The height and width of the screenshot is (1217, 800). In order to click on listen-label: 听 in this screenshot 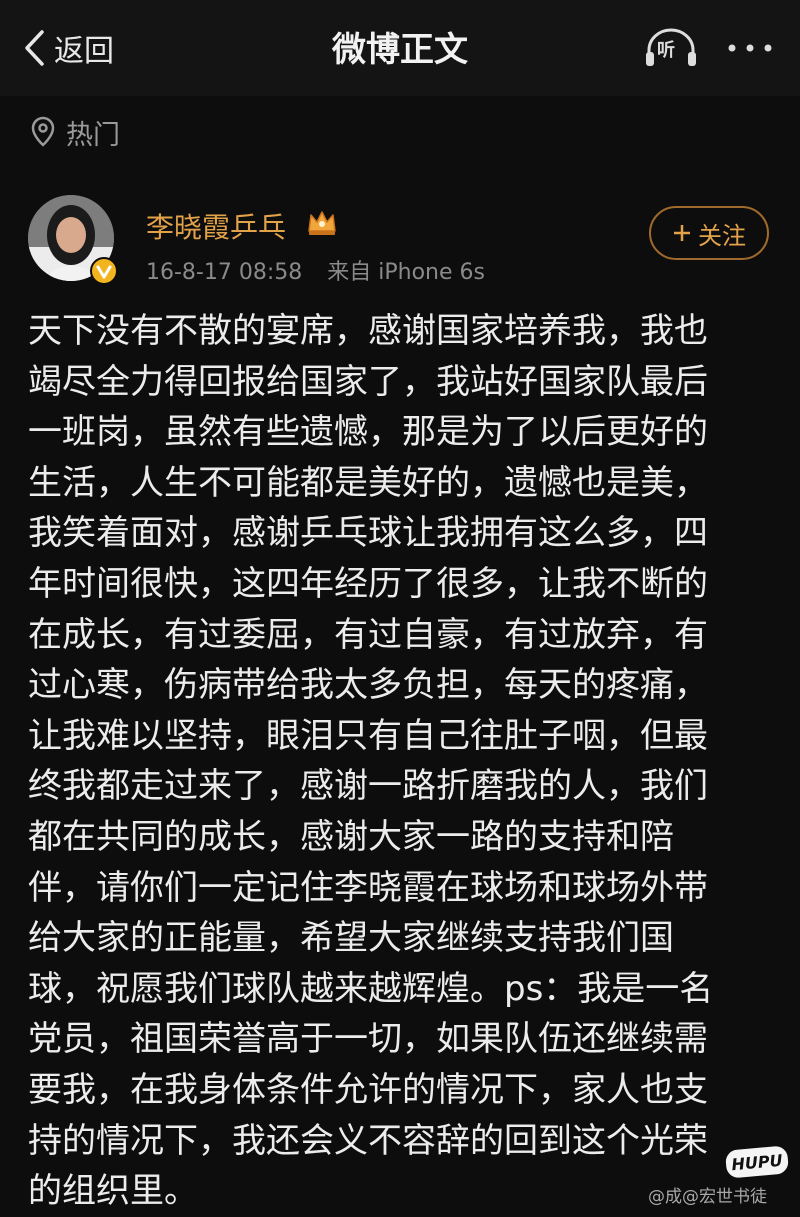, I will do `click(666, 50)`.